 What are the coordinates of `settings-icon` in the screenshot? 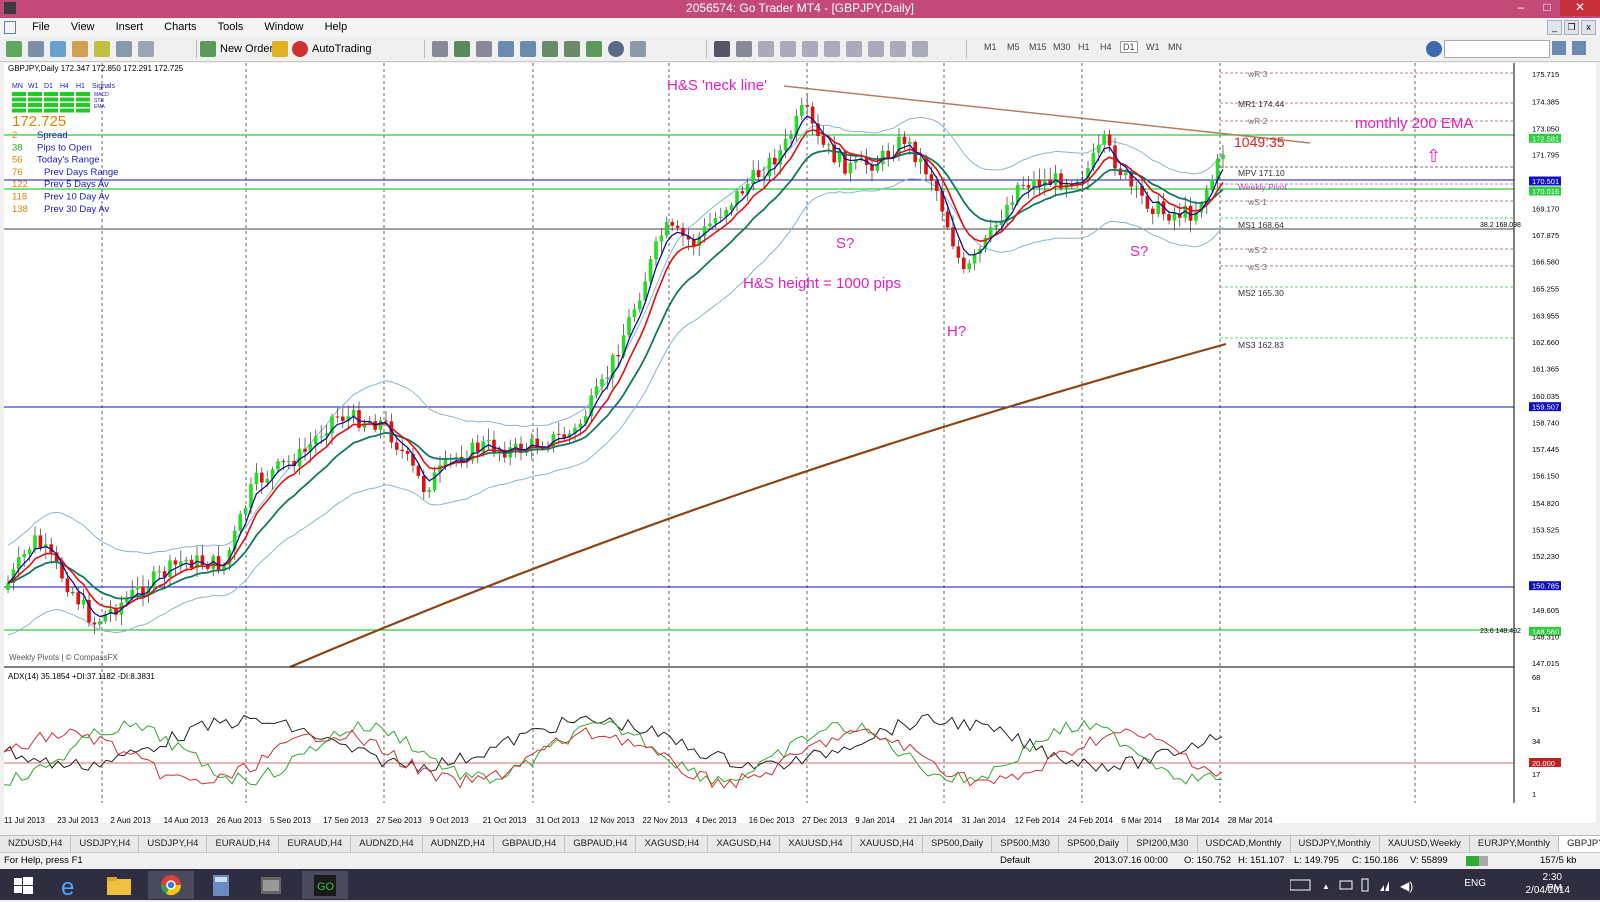 It's located at (1434, 49).